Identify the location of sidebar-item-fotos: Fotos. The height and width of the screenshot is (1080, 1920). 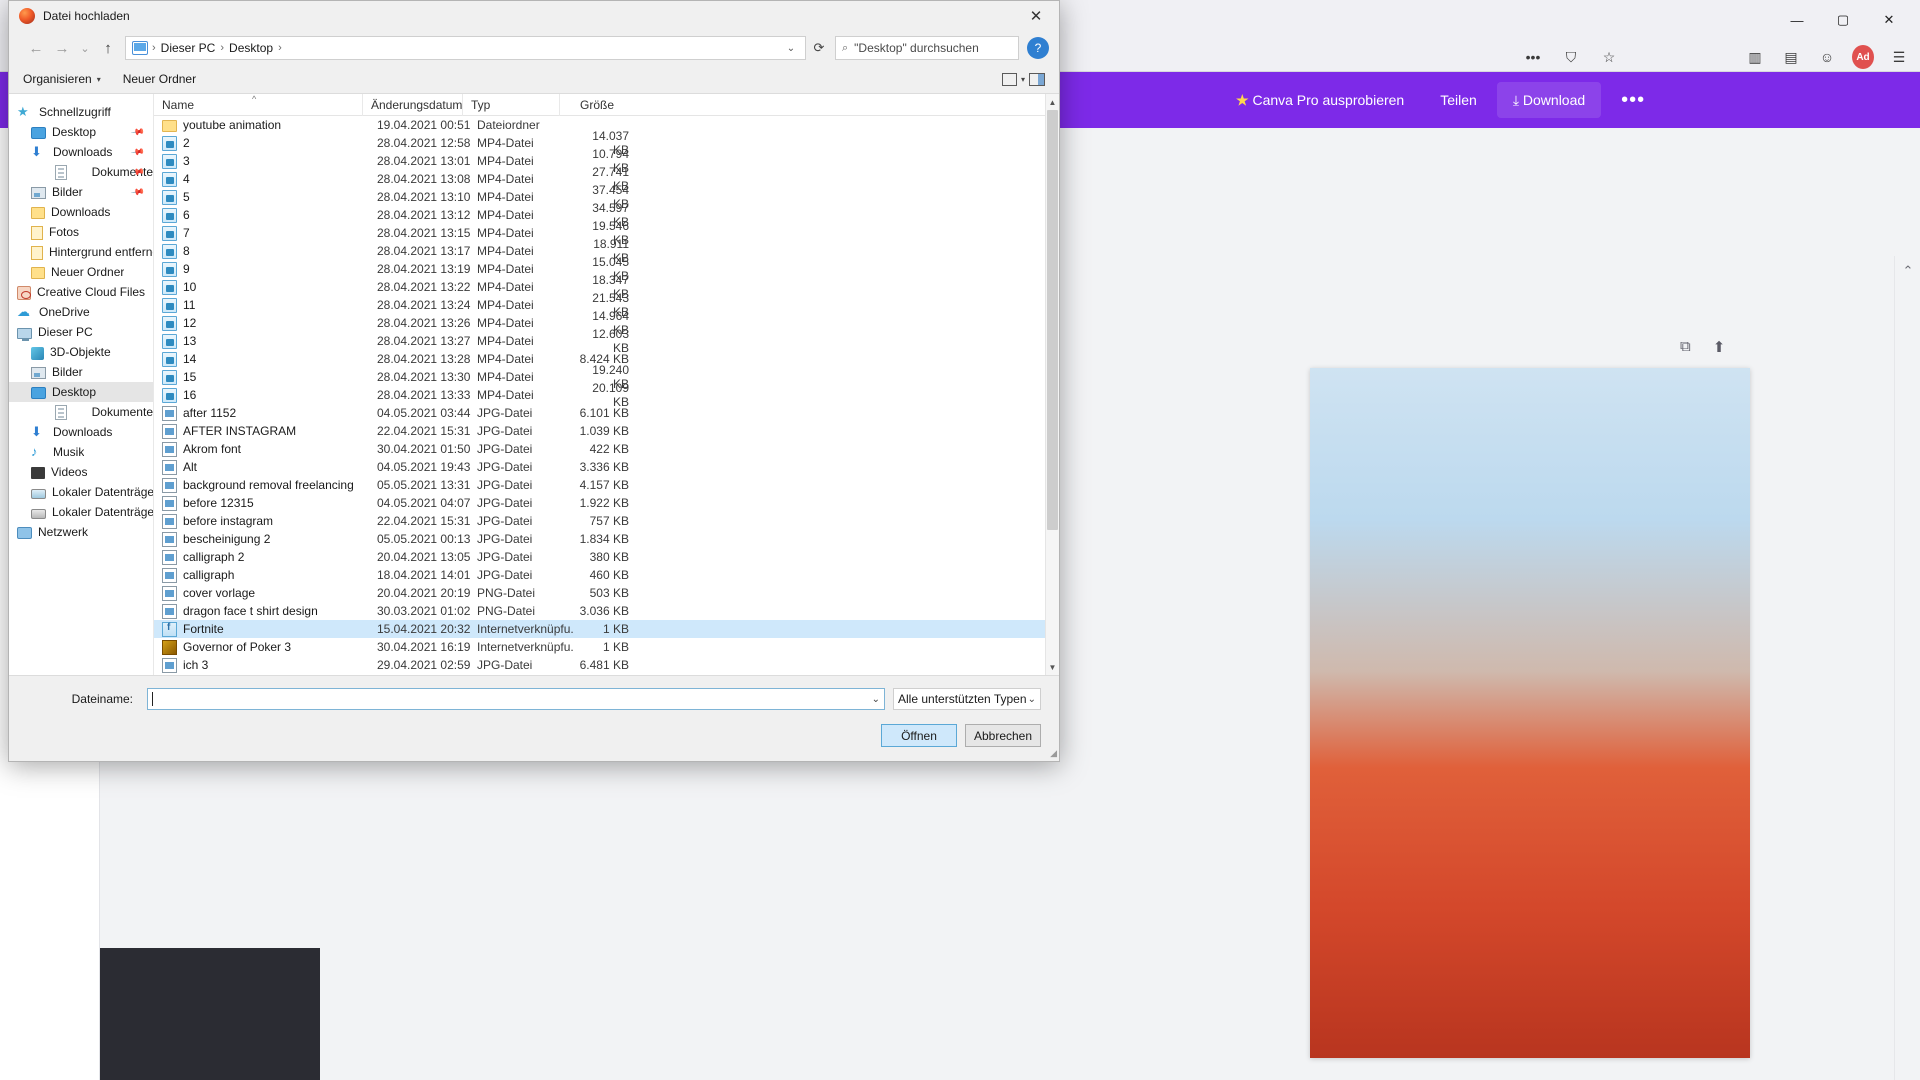
(81, 232).